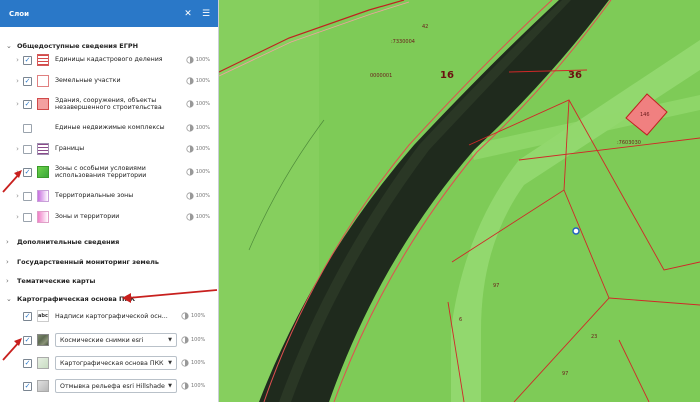 This screenshot has height=402, width=700. What do you see at coordinates (461, 320) in the screenshot?
I see `map-label: 6` at bounding box center [461, 320].